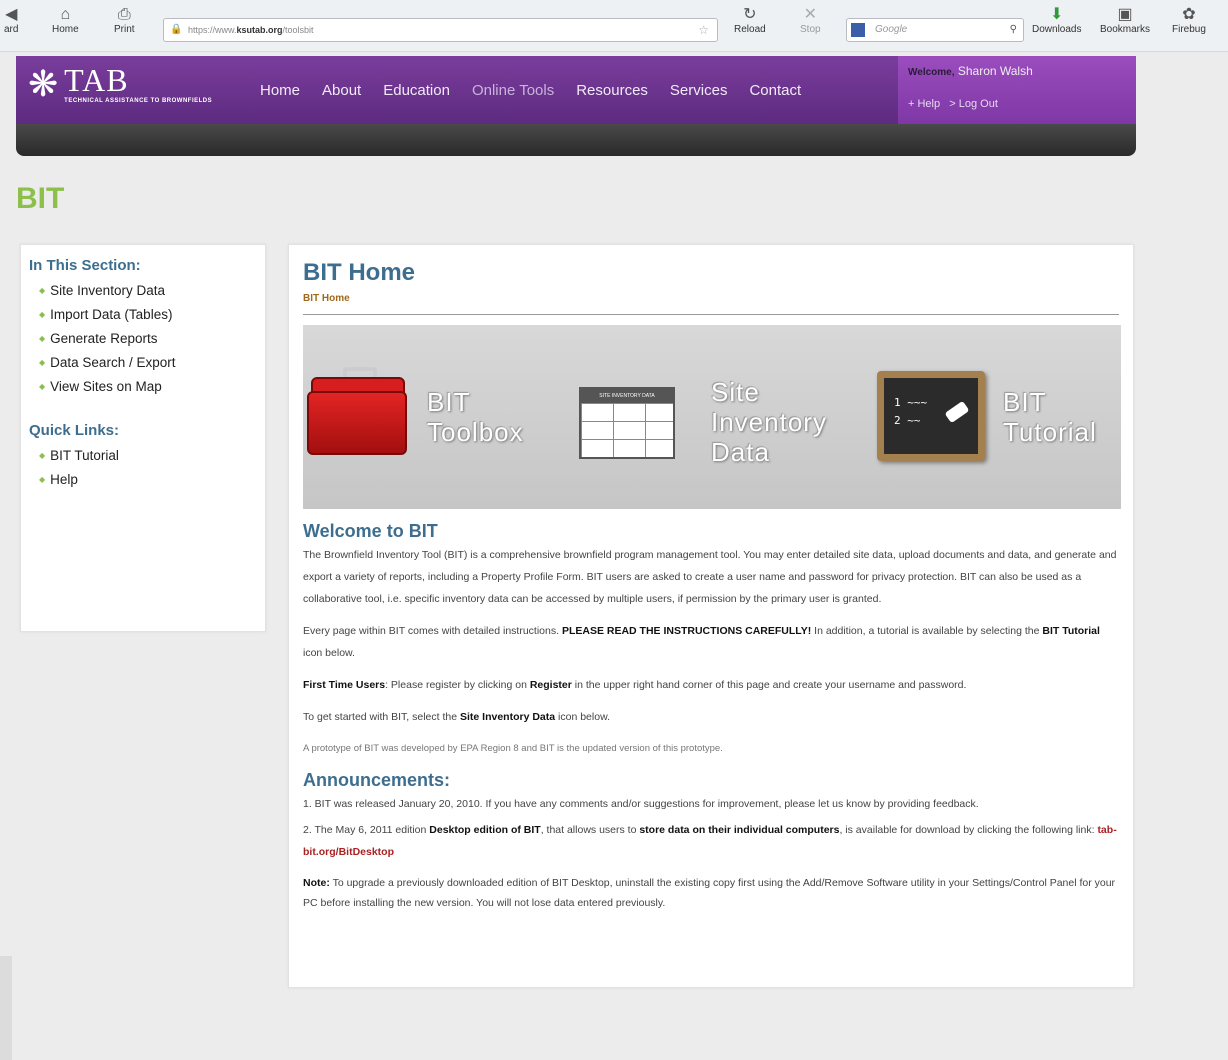  Describe the element at coordinates (931, 416) in the screenshot. I see `chalkboard-icon: 1 ~~~ 2 ~~` at that location.